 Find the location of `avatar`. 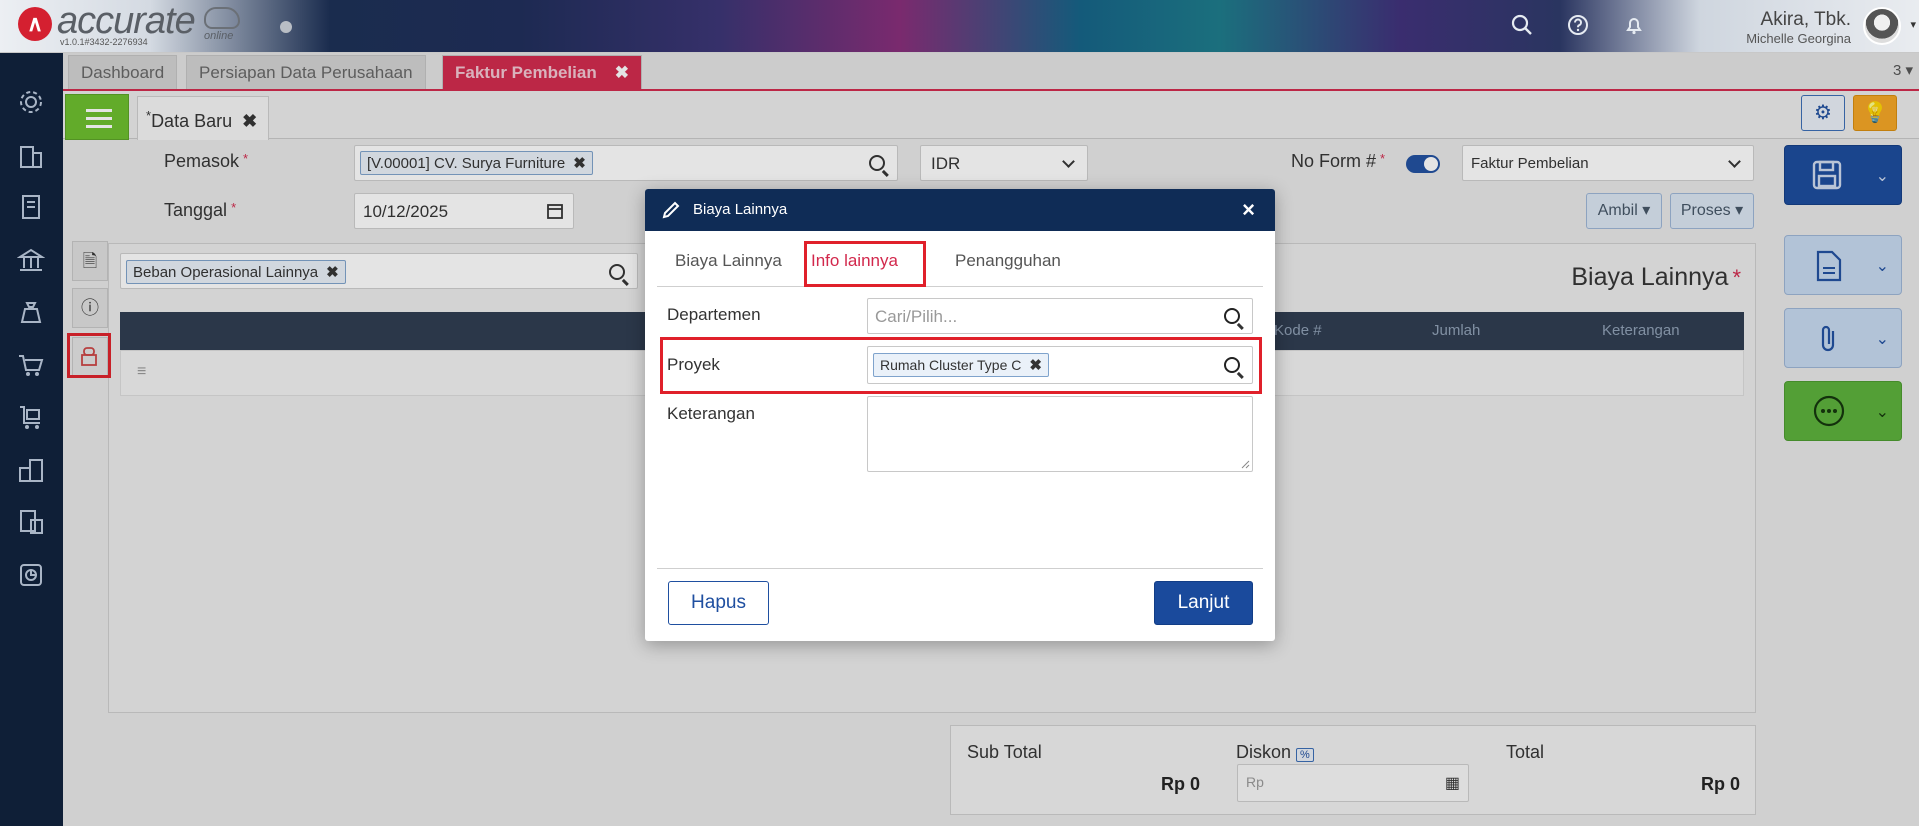

avatar is located at coordinates (1882, 26).